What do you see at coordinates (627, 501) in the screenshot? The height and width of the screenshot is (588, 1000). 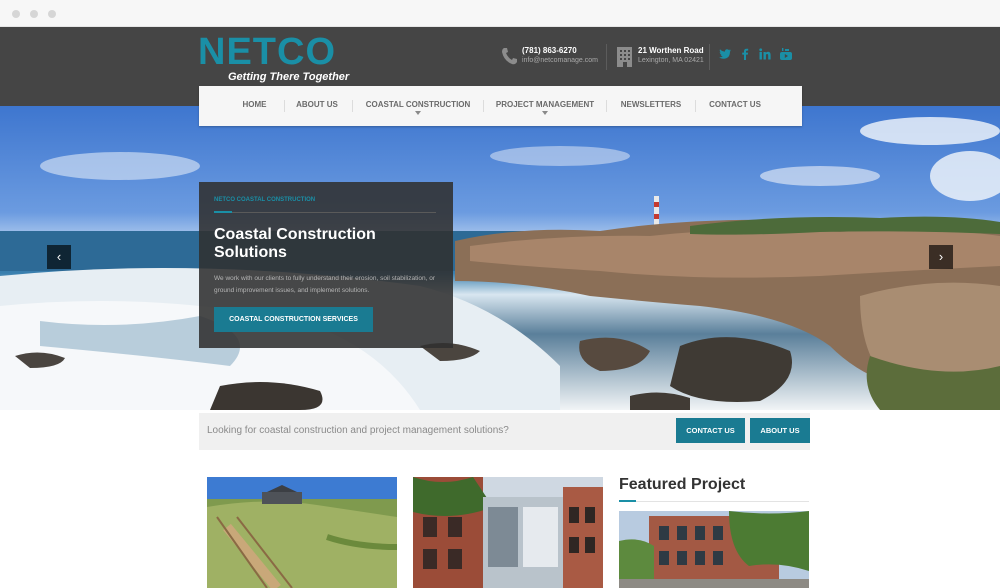 I see `featured-divider-accent` at bounding box center [627, 501].